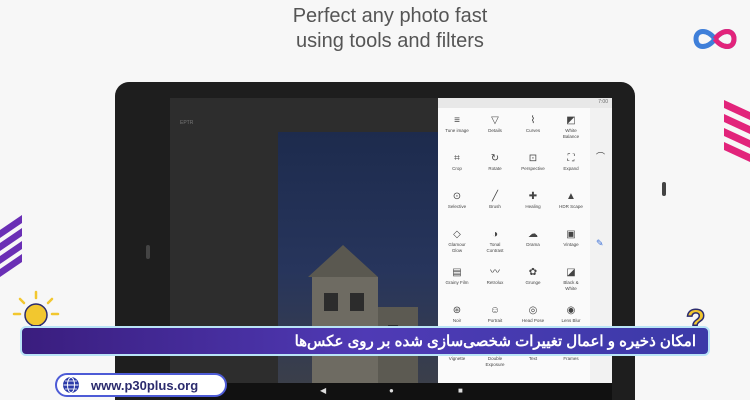 This screenshot has width=750, height=400. I want to click on tool-grainy-film: ▤ Grainy Film, so click(457, 281).